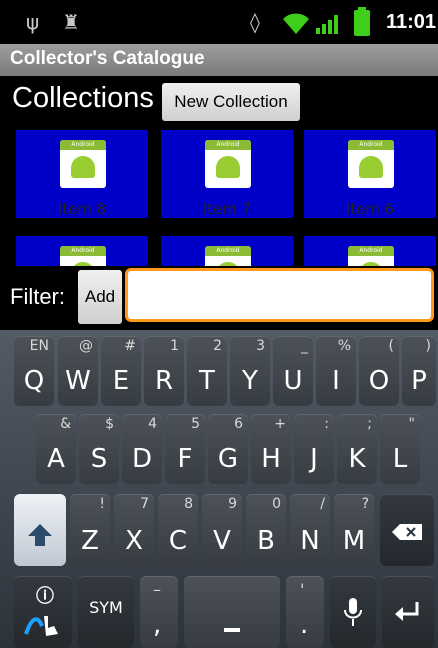  Describe the element at coordinates (250, 371) in the screenshot. I see `key-y: 3Y` at that location.